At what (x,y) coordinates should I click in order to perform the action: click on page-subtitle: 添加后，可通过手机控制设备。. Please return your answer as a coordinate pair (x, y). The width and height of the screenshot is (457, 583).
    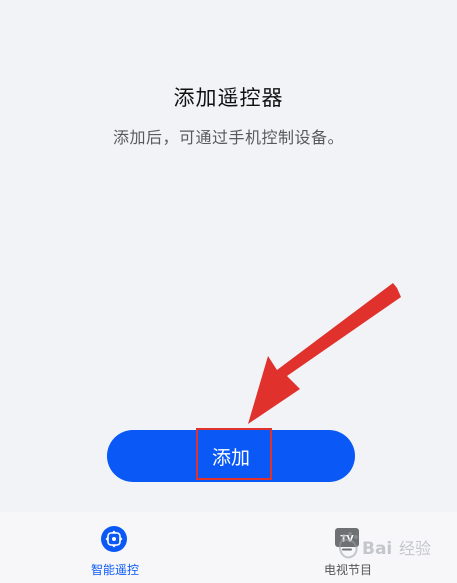
    Looking at the image, I should click on (228, 137).